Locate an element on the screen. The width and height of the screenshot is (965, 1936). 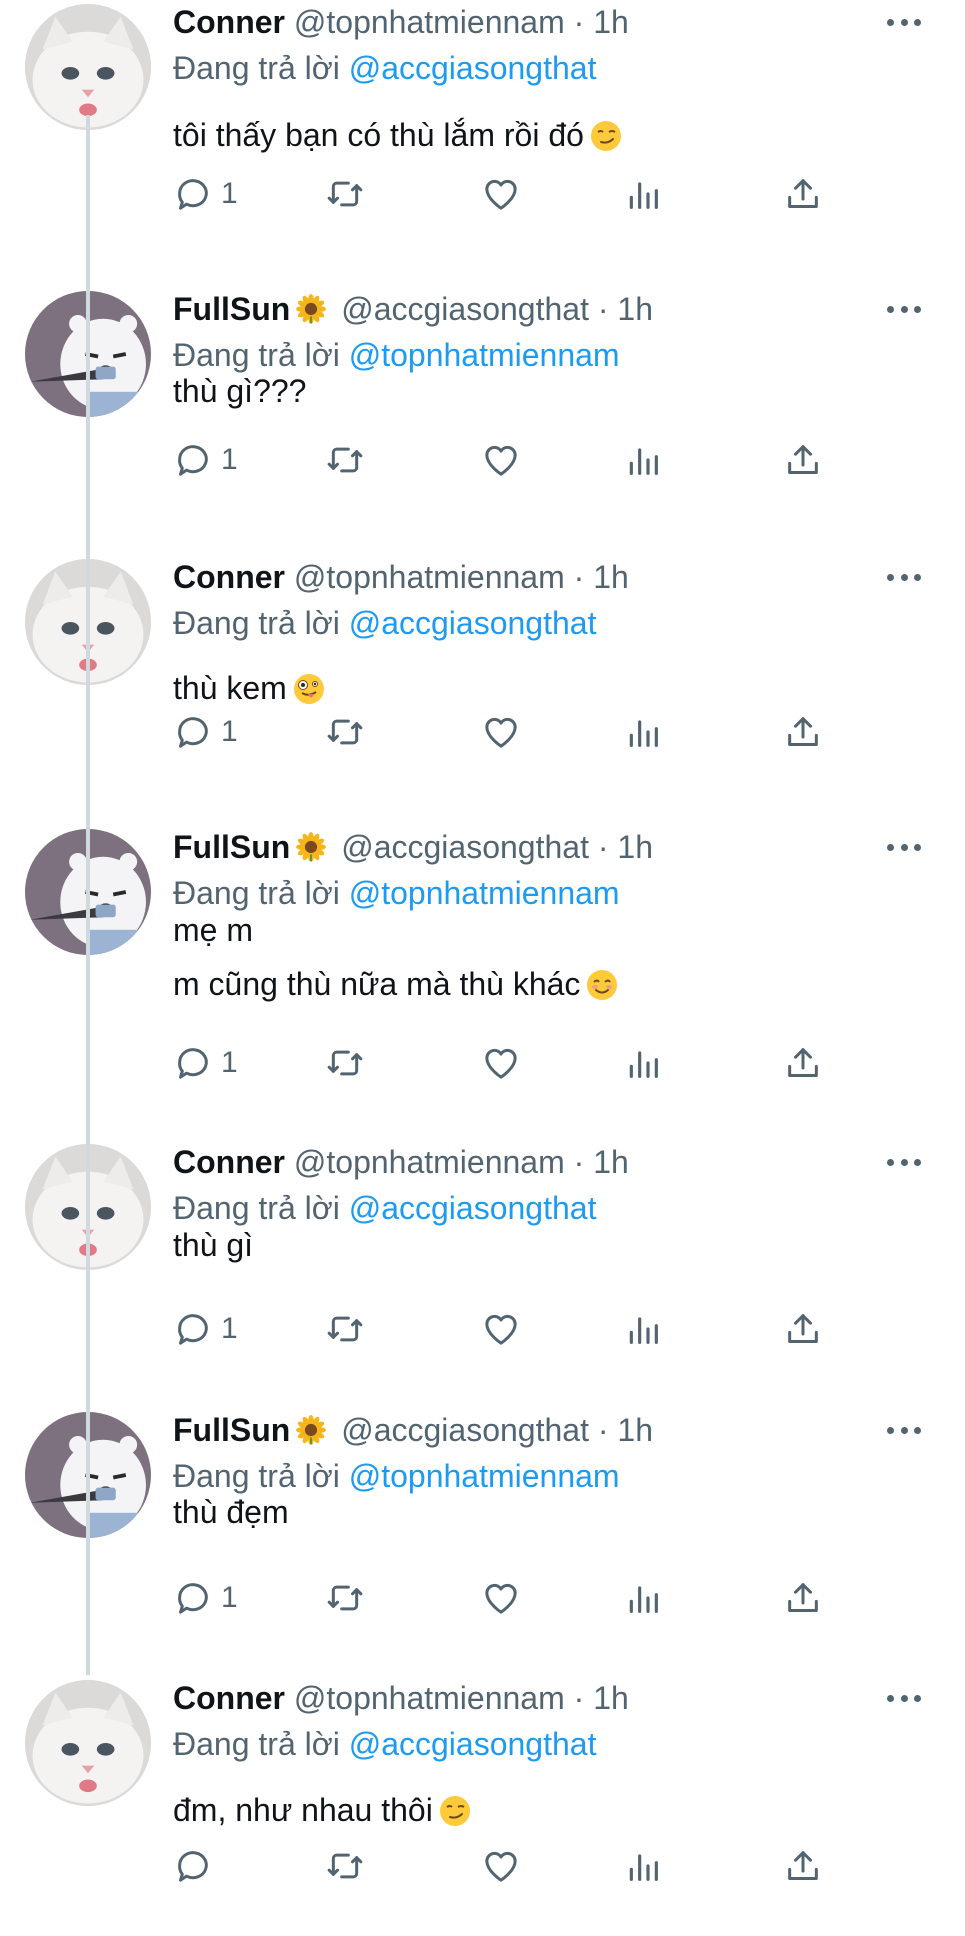
tweet-text-line: m cũng thù nữa mà thù khác is located at coordinates (395, 984).